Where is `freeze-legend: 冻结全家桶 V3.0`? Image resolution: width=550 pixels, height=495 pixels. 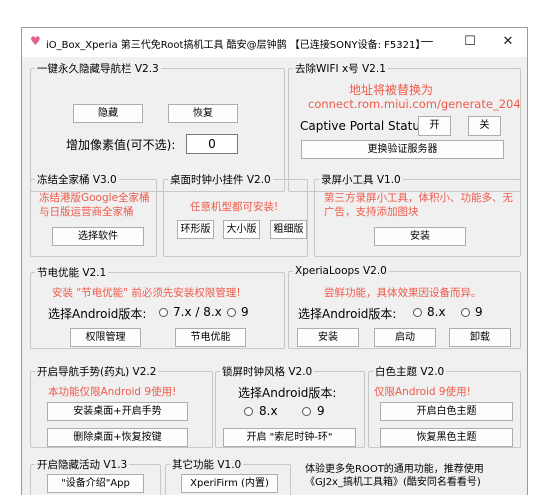 freeze-legend: 冻结全家桶 V3.0 is located at coordinates (77, 180).